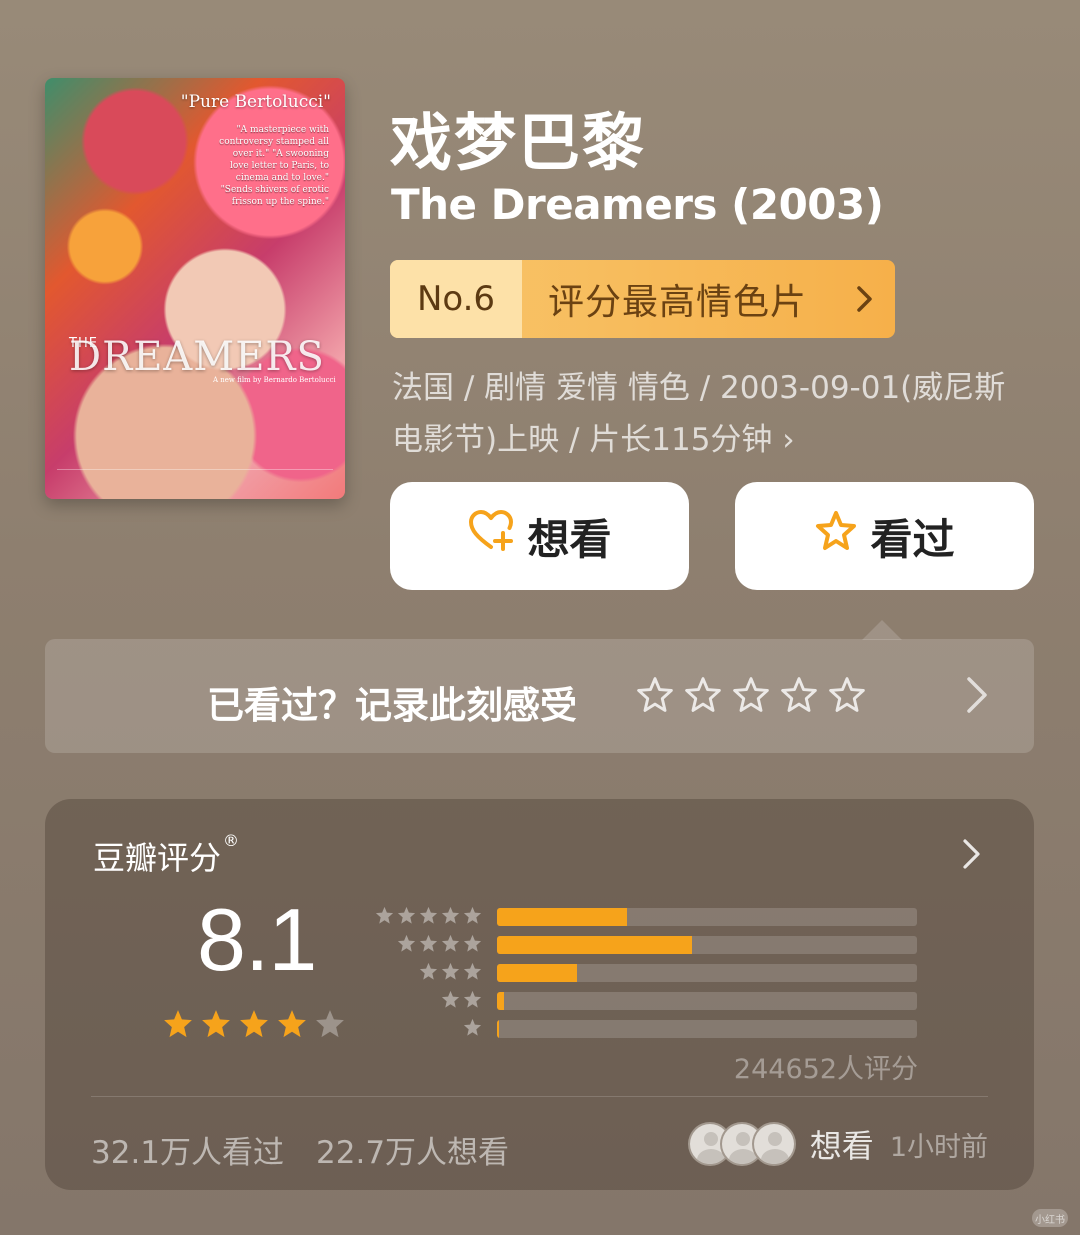 The height and width of the screenshot is (1235, 1080). What do you see at coordinates (773, 1144) in the screenshot?
I see `avatar` at bounding box center [773, 1144].